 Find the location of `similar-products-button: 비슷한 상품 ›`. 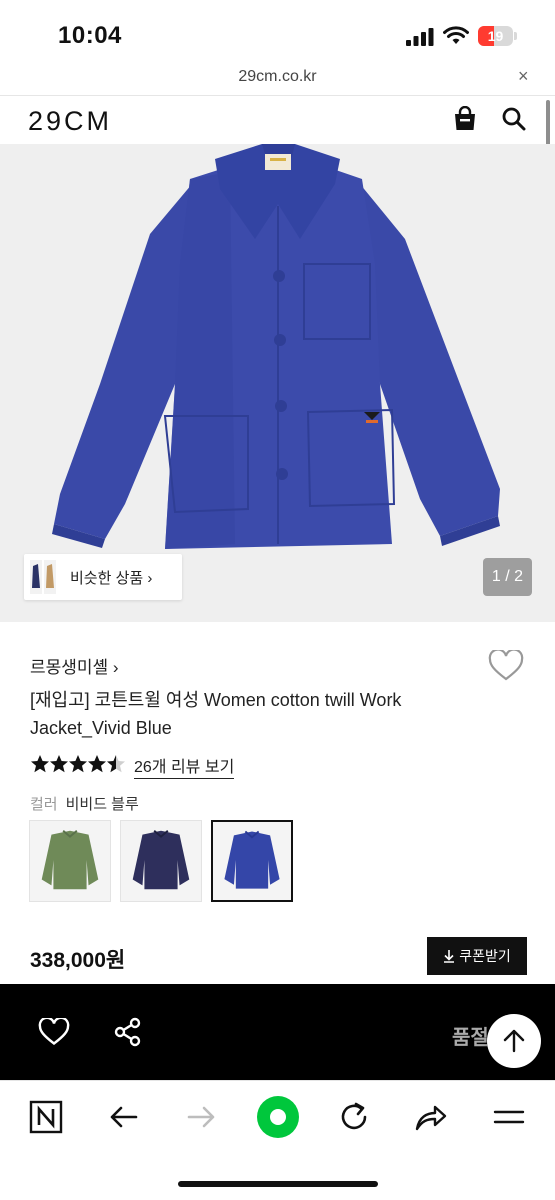

similar-products-button: 비슷한 상품 › is located at coordinates (103, 577).